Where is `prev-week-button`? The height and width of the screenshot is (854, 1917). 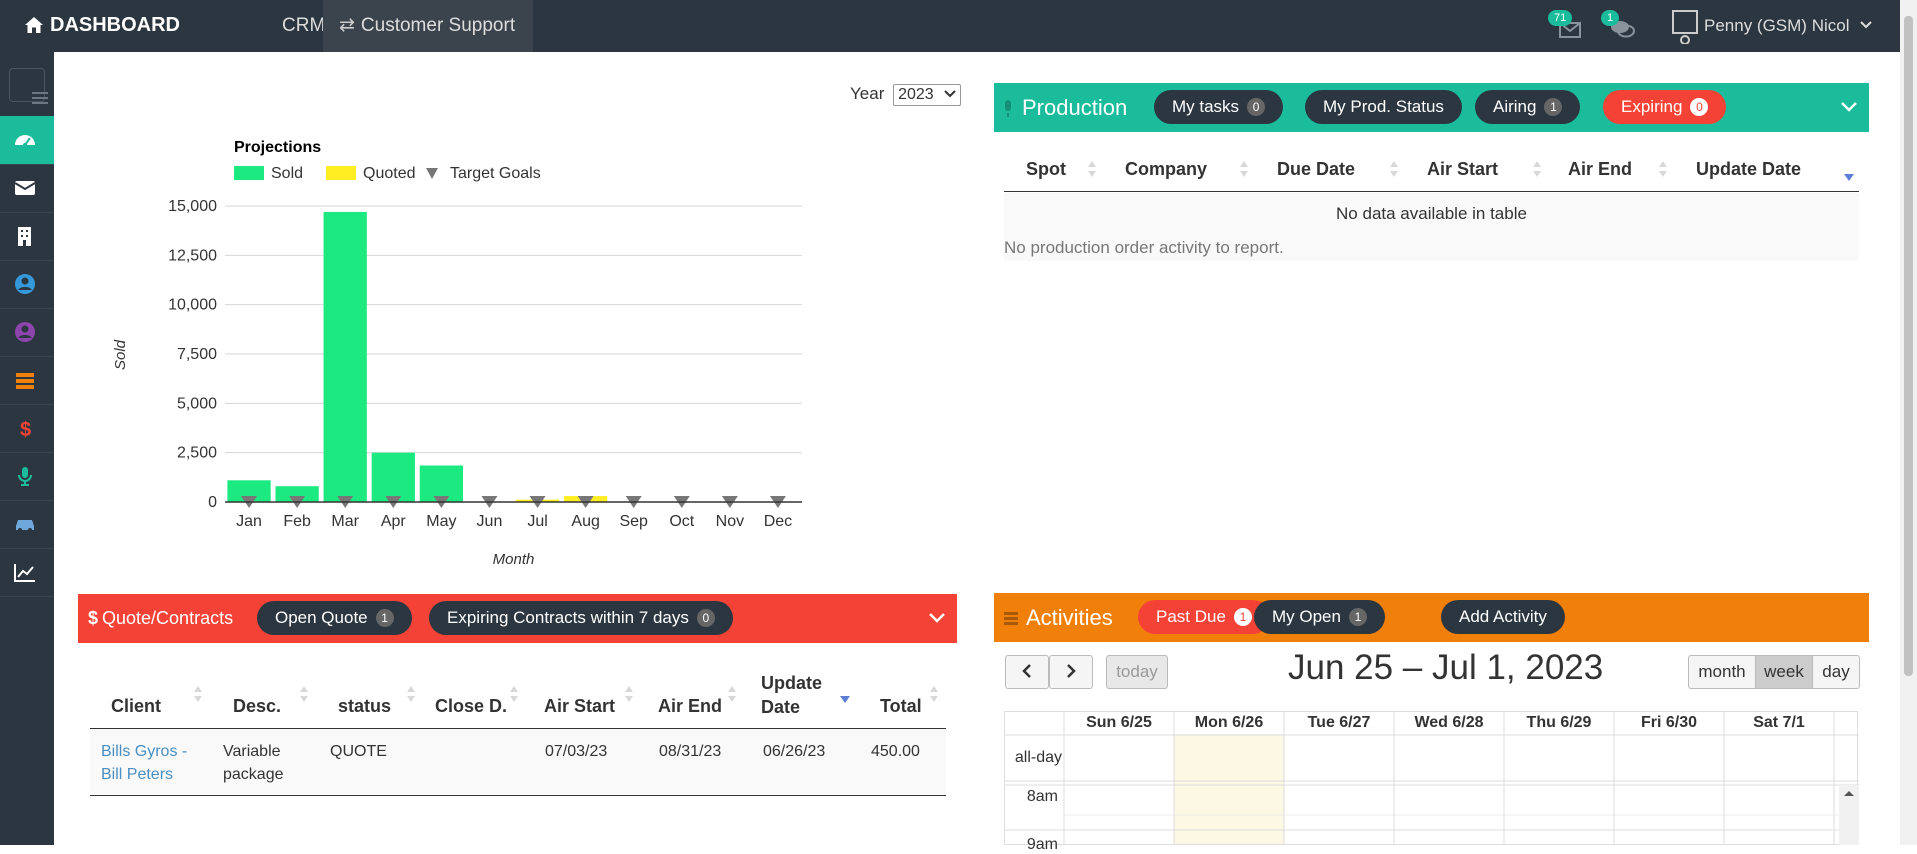
prev-week-button is located at coordinates (1027, 672).